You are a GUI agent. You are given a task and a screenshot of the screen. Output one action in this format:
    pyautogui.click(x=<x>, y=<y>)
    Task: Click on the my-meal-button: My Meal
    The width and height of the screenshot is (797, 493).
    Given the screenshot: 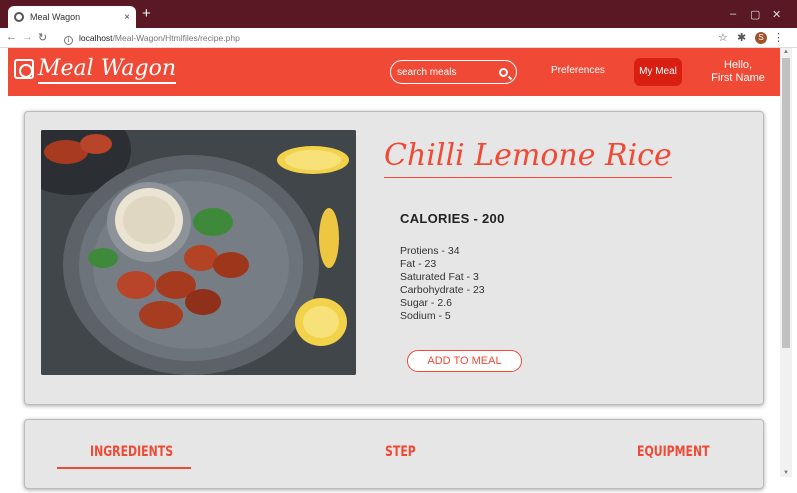 What is the action you would take?
    pyautogui.click(x=658, y=72)
    